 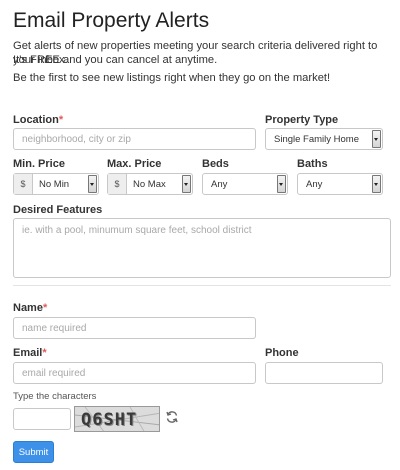 I want to click on min-price-value: No Min, so click(x=54, y=184).